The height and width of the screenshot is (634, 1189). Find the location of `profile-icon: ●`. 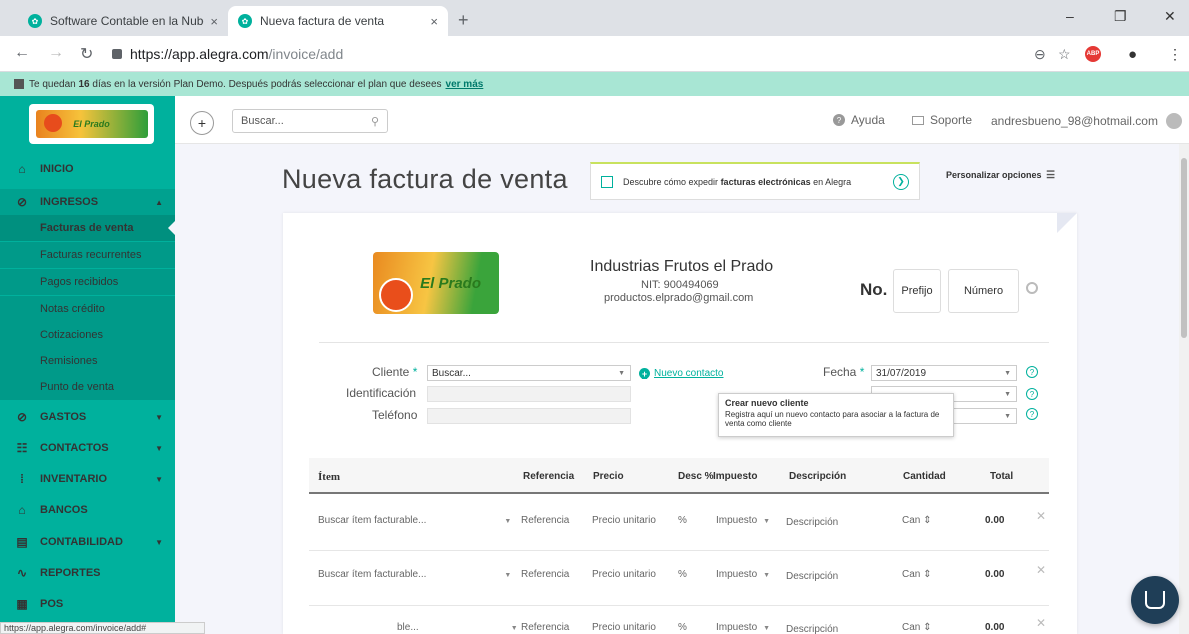

profile-icon: ● is located at coordinates (1132, 54).